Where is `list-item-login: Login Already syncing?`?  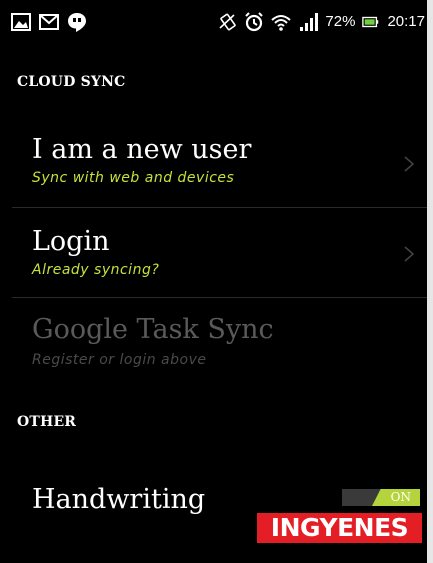 list-item-login: Login Already syncing? is located at coordinates (213, 254).